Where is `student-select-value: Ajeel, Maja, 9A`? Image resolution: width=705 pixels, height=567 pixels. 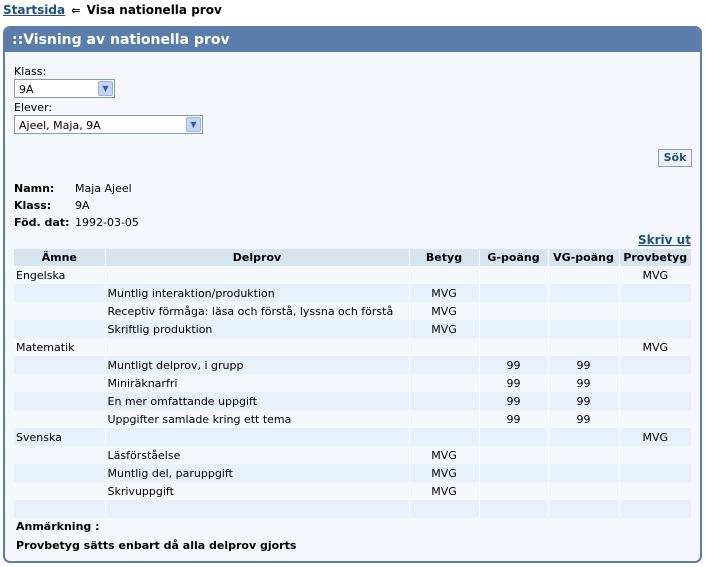 student-select-value: Ajeel, Maja, 9A is located at coordinates (60, 125).